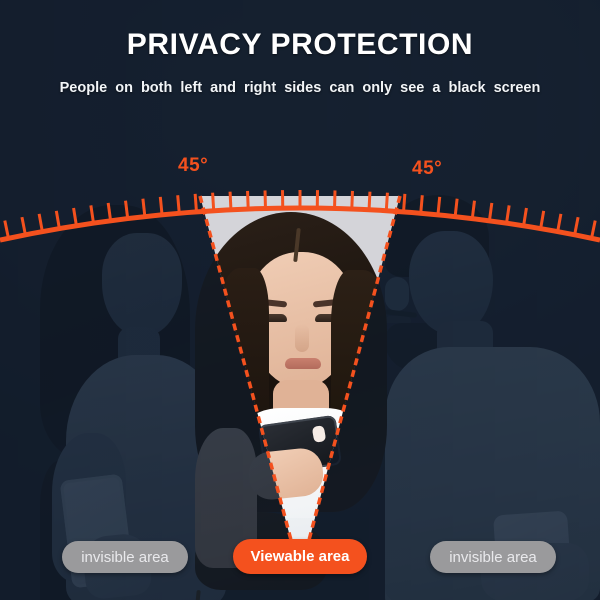 The image size is (600, 600). What do you see at coordinates (493, 557) in the screenshot?
I see `legend-invisible-right: invisible area` at bounding box center [493, 557].